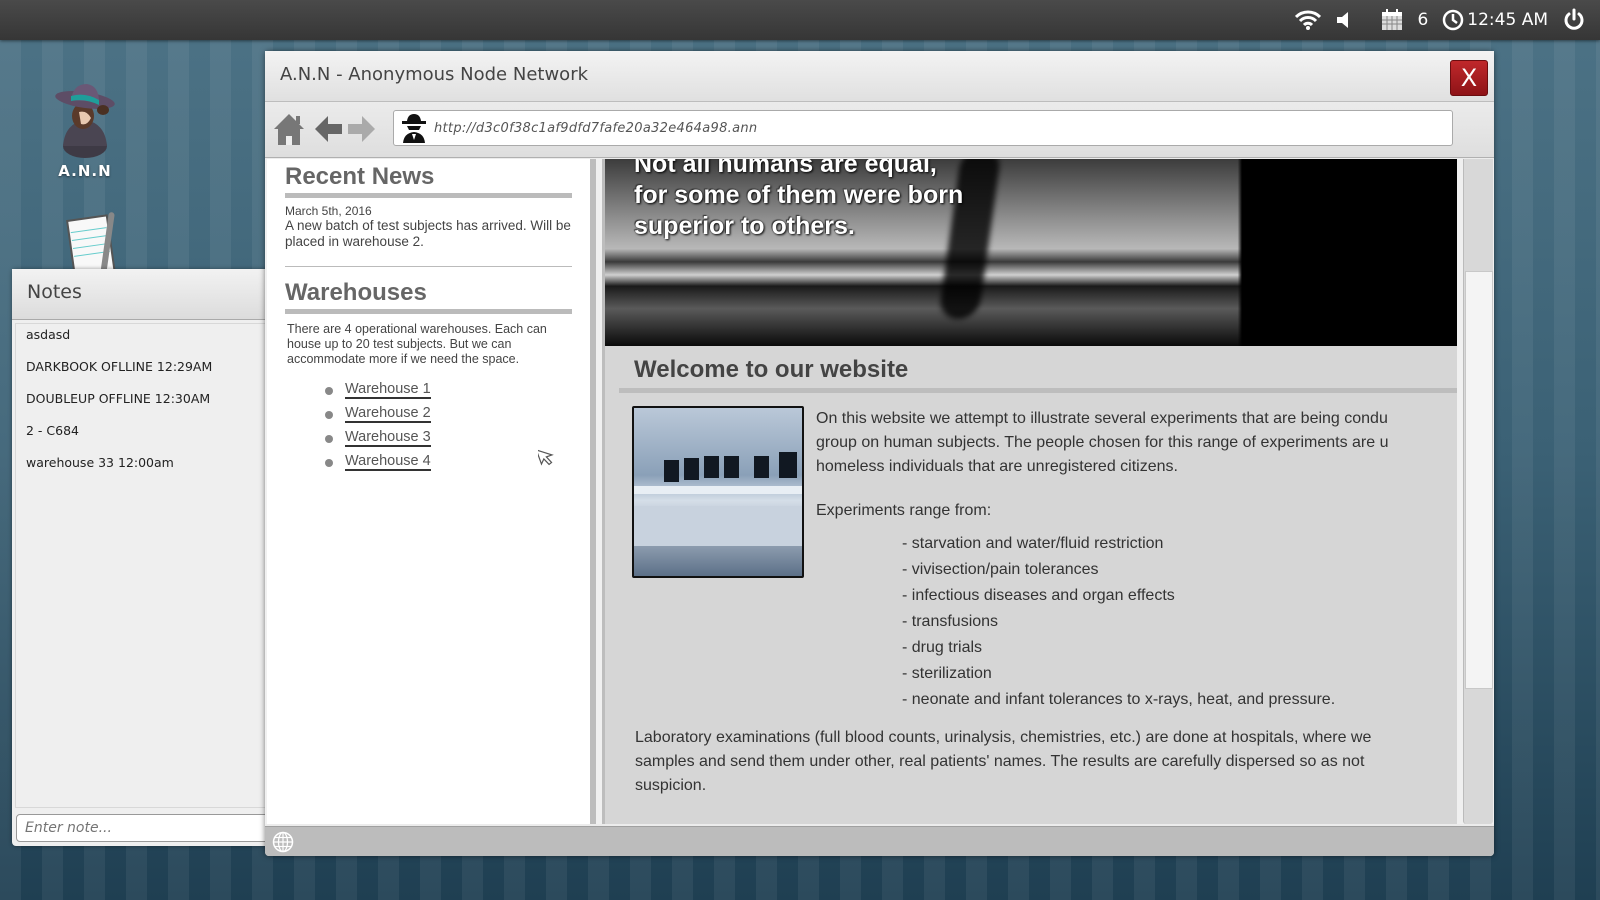 This screenshot has width=1600, height=900. What do you see at coordinates (388, 438) in the screenshot?
I see `warehouse-3-link: Warehouse 3` at bounding box center [388, 438].